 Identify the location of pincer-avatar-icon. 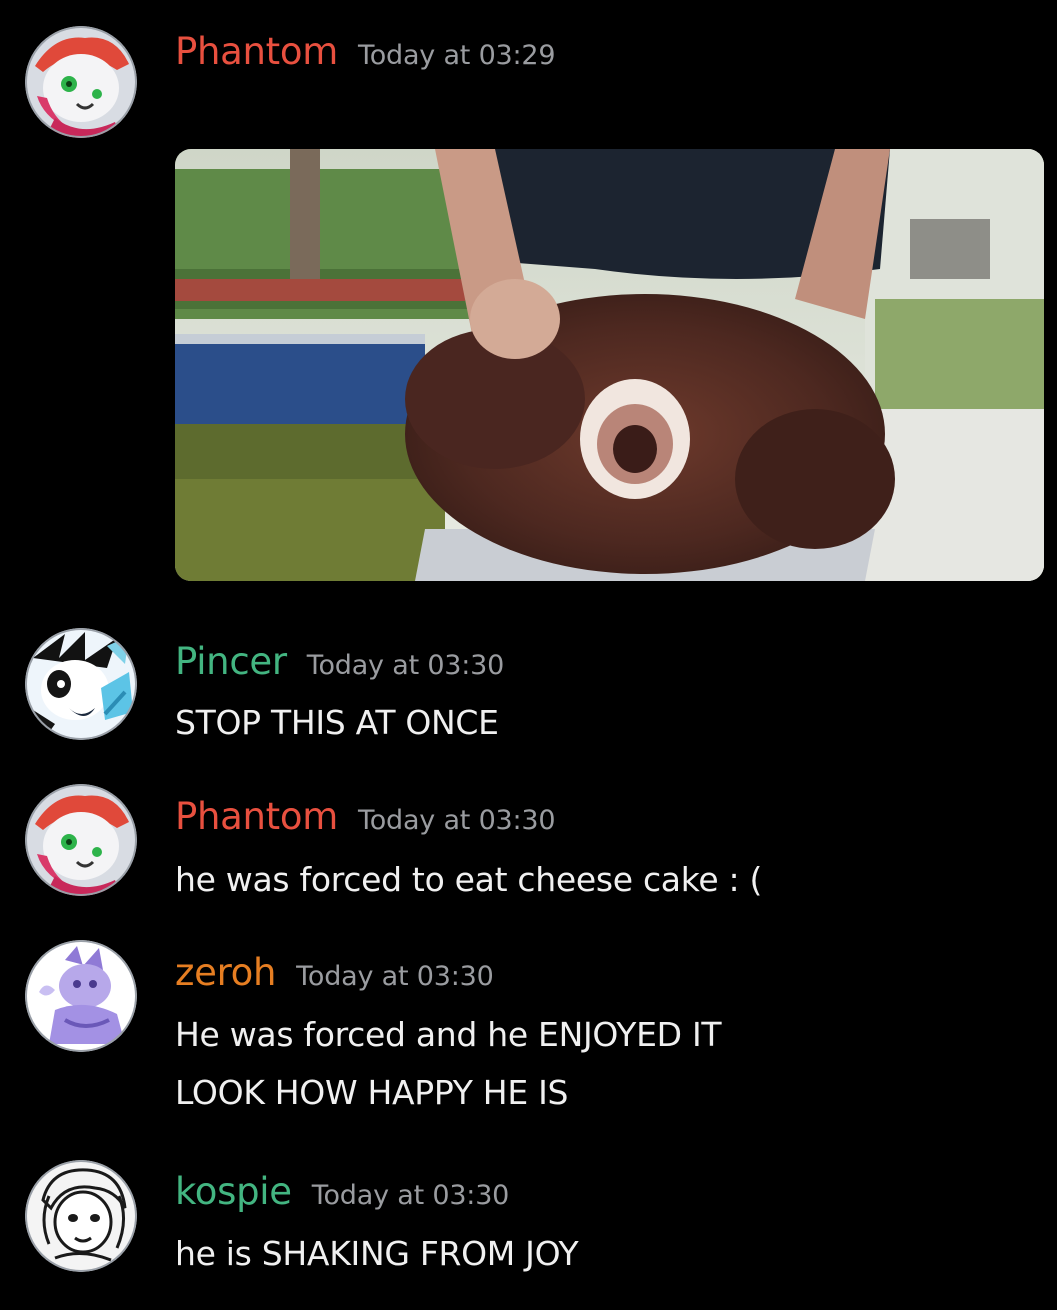
(81, 684).